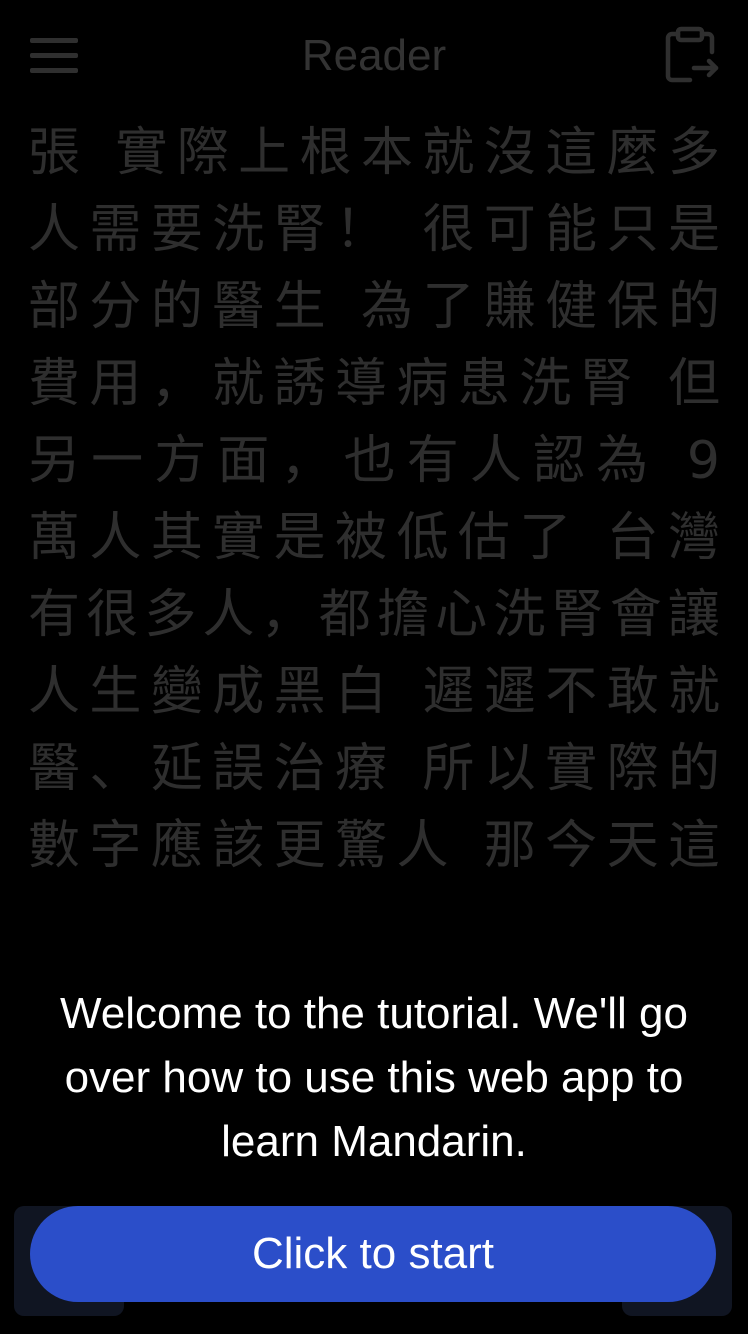 The width and height of the screenshot is (748, 1334). What do you see at coordinates (571, 230) in the screenshot?
I see `reader-char: 能` at bounding box center [571, 230].